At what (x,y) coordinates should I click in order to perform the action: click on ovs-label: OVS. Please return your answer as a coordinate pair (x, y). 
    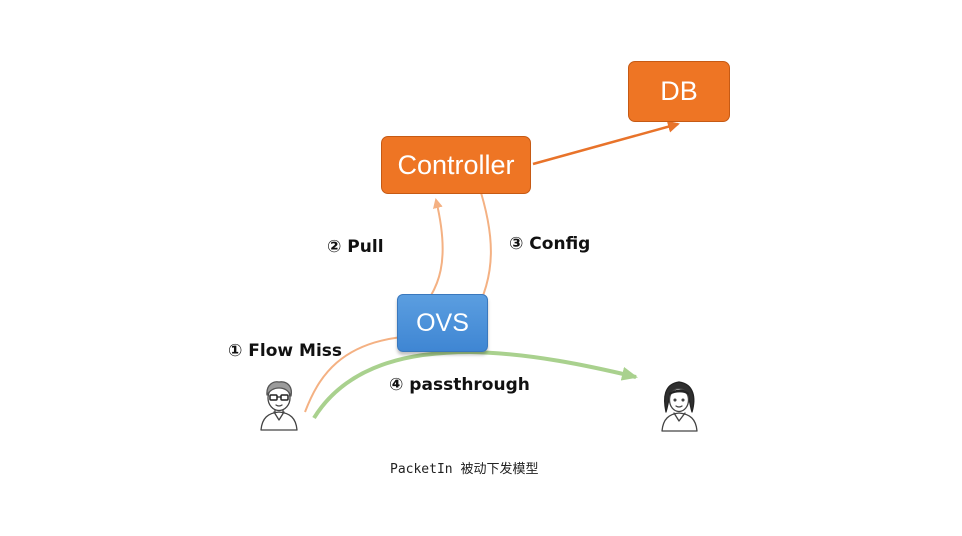
    Looking at the image, I should click on (442, 322).